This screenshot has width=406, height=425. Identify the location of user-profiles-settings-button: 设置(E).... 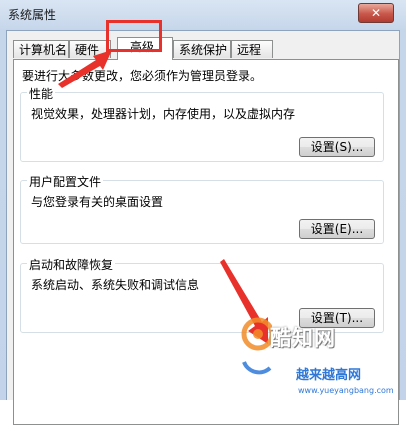
(337, 229).